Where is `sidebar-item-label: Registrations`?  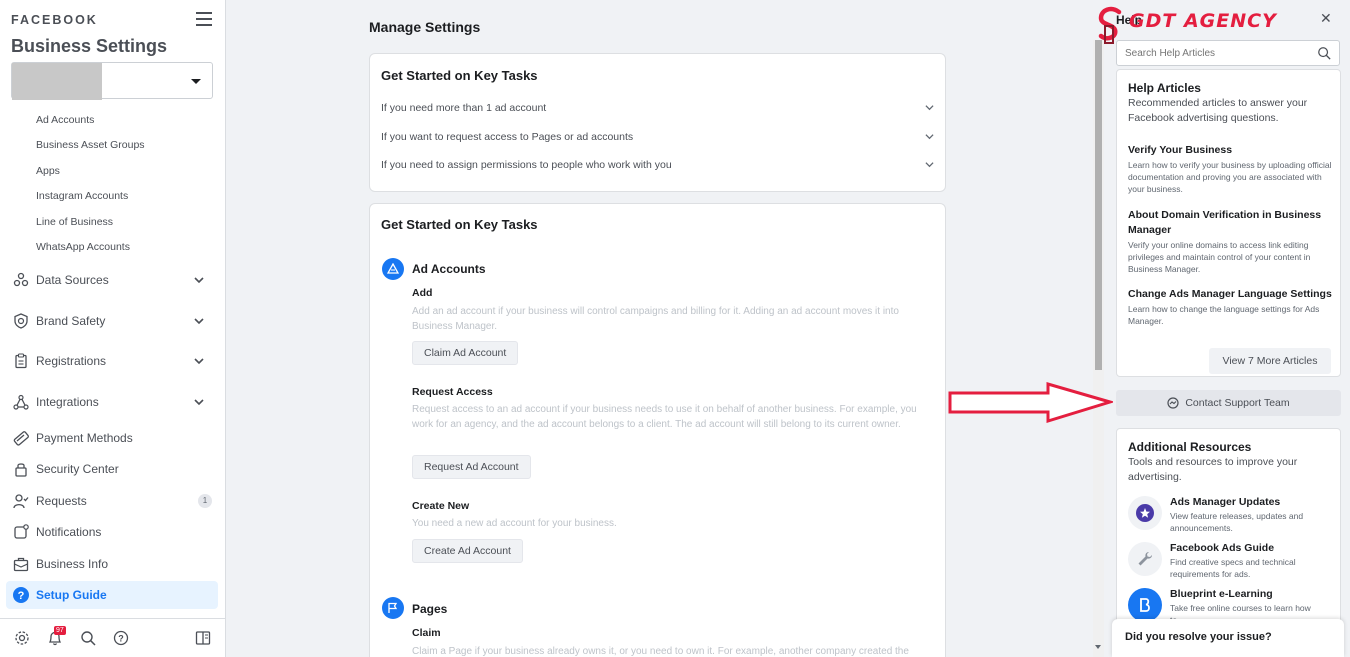
sidebar-item-label: Registrations is located at coordinates (71, 361).